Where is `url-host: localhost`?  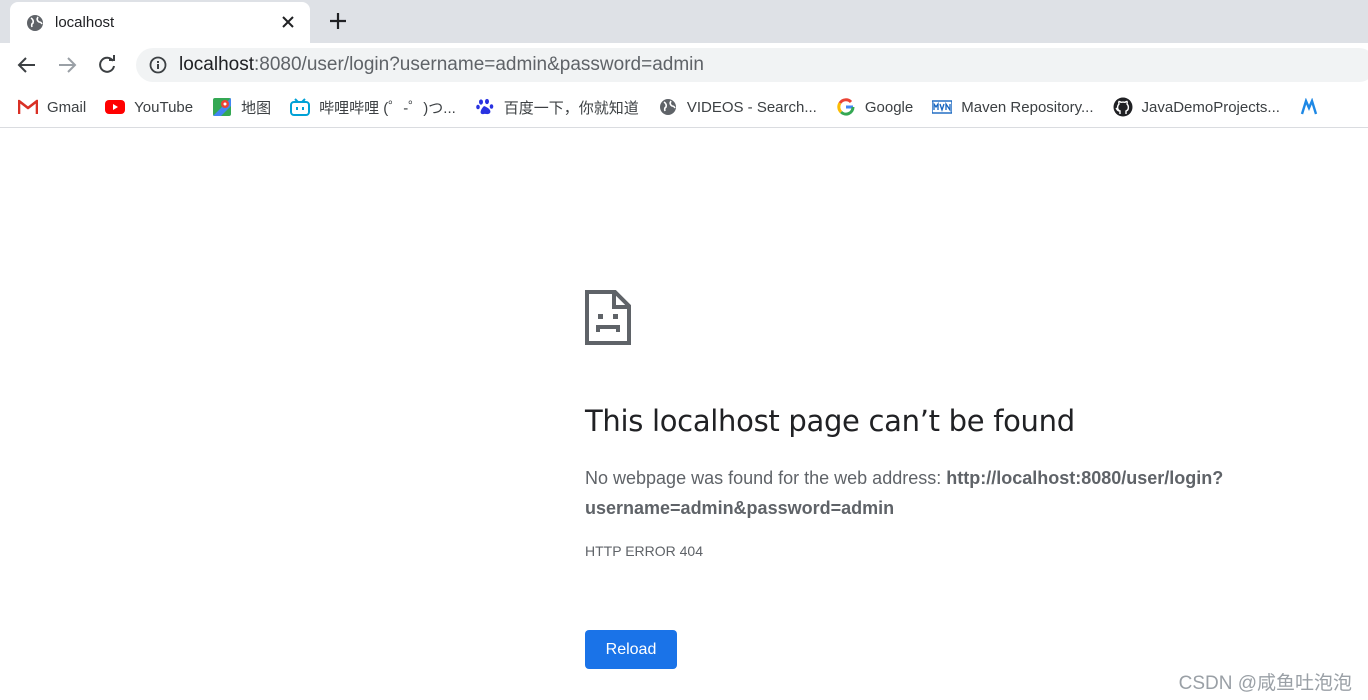 url-host: localhost is located at coordinates (216, 64).